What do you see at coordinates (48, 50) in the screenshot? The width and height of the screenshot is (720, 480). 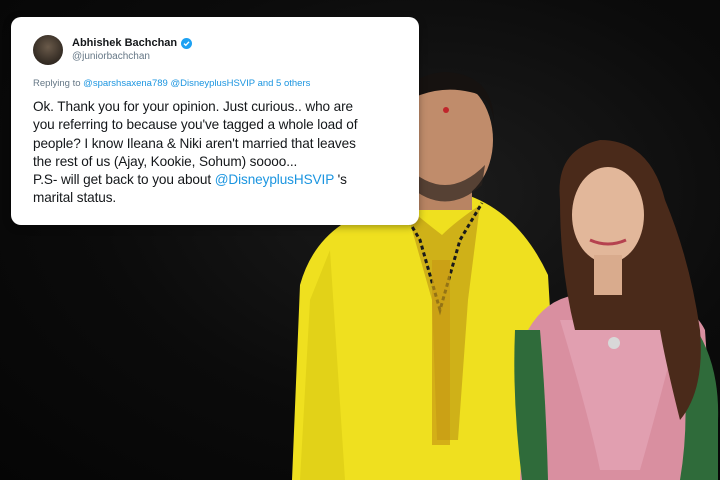 I see `avatar` at bounding box center [48, 50].